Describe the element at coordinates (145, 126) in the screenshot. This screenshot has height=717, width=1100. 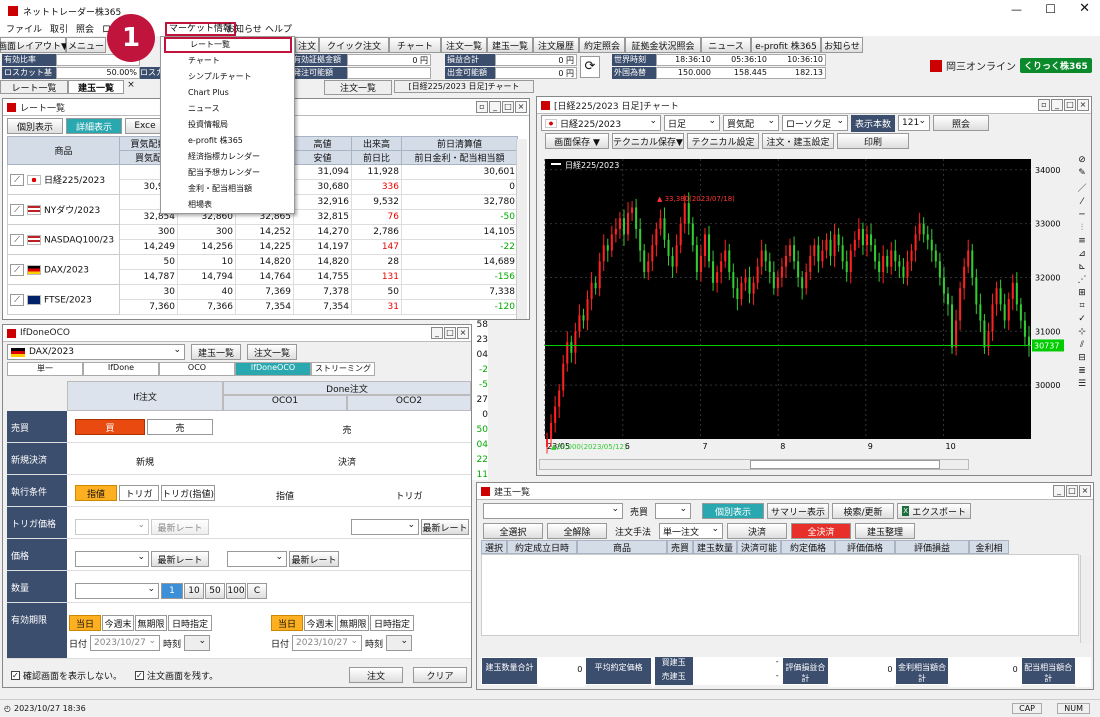
I see `excel-button: Exce` at that location.